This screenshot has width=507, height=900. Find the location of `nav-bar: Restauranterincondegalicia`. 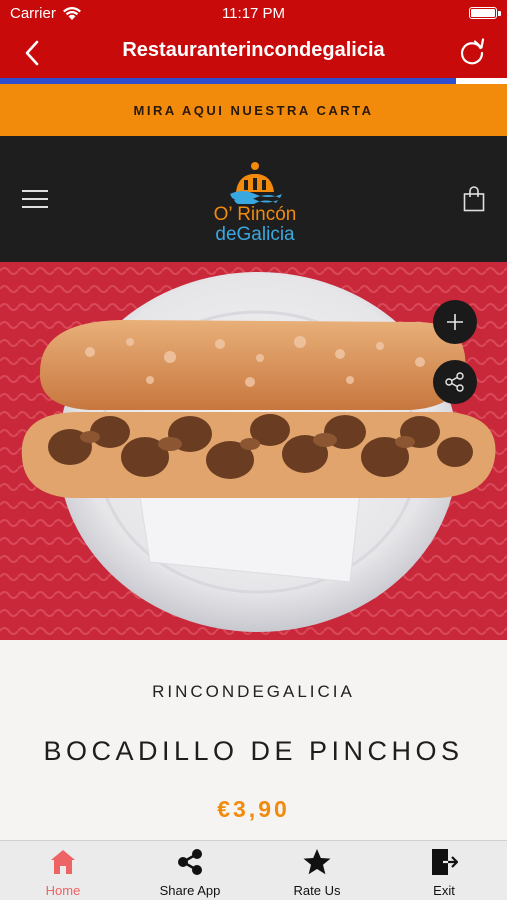

nav-bar: Restauranterincondegalicia is located at coordinates (253, 52).